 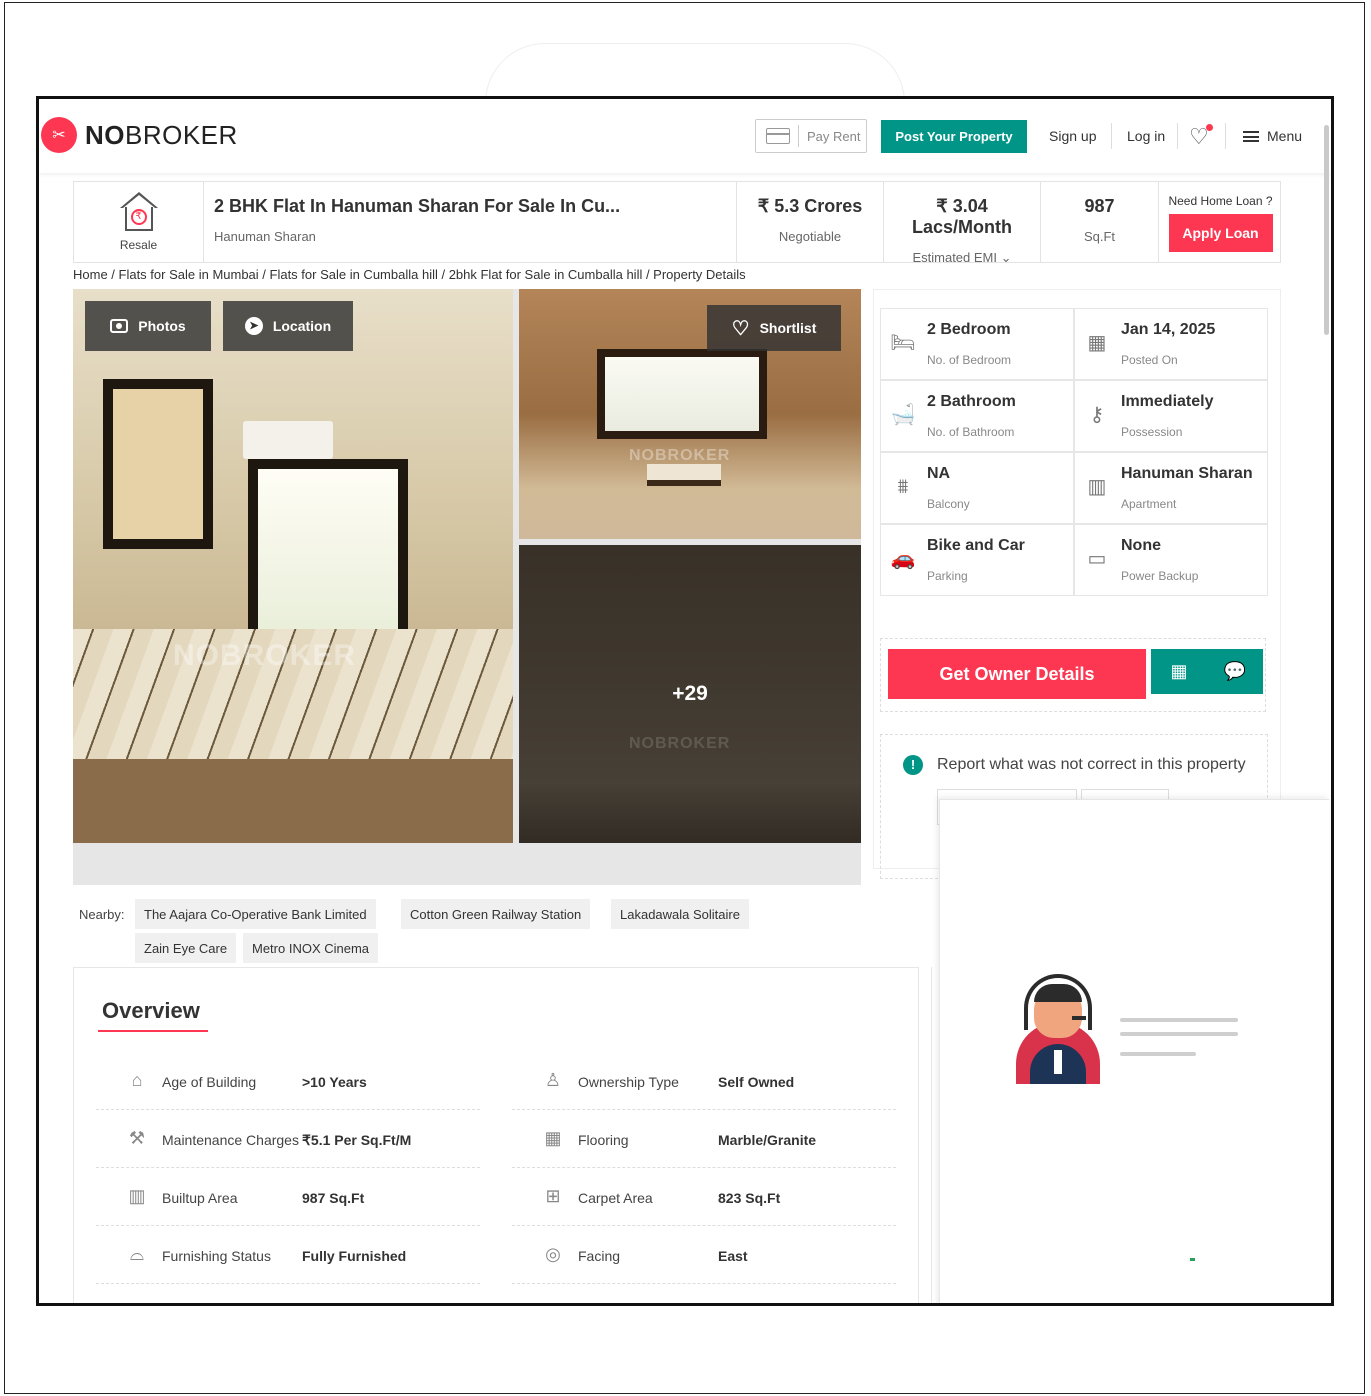 I want to click on car-icon: 🚗, so click(x=903, y=559).